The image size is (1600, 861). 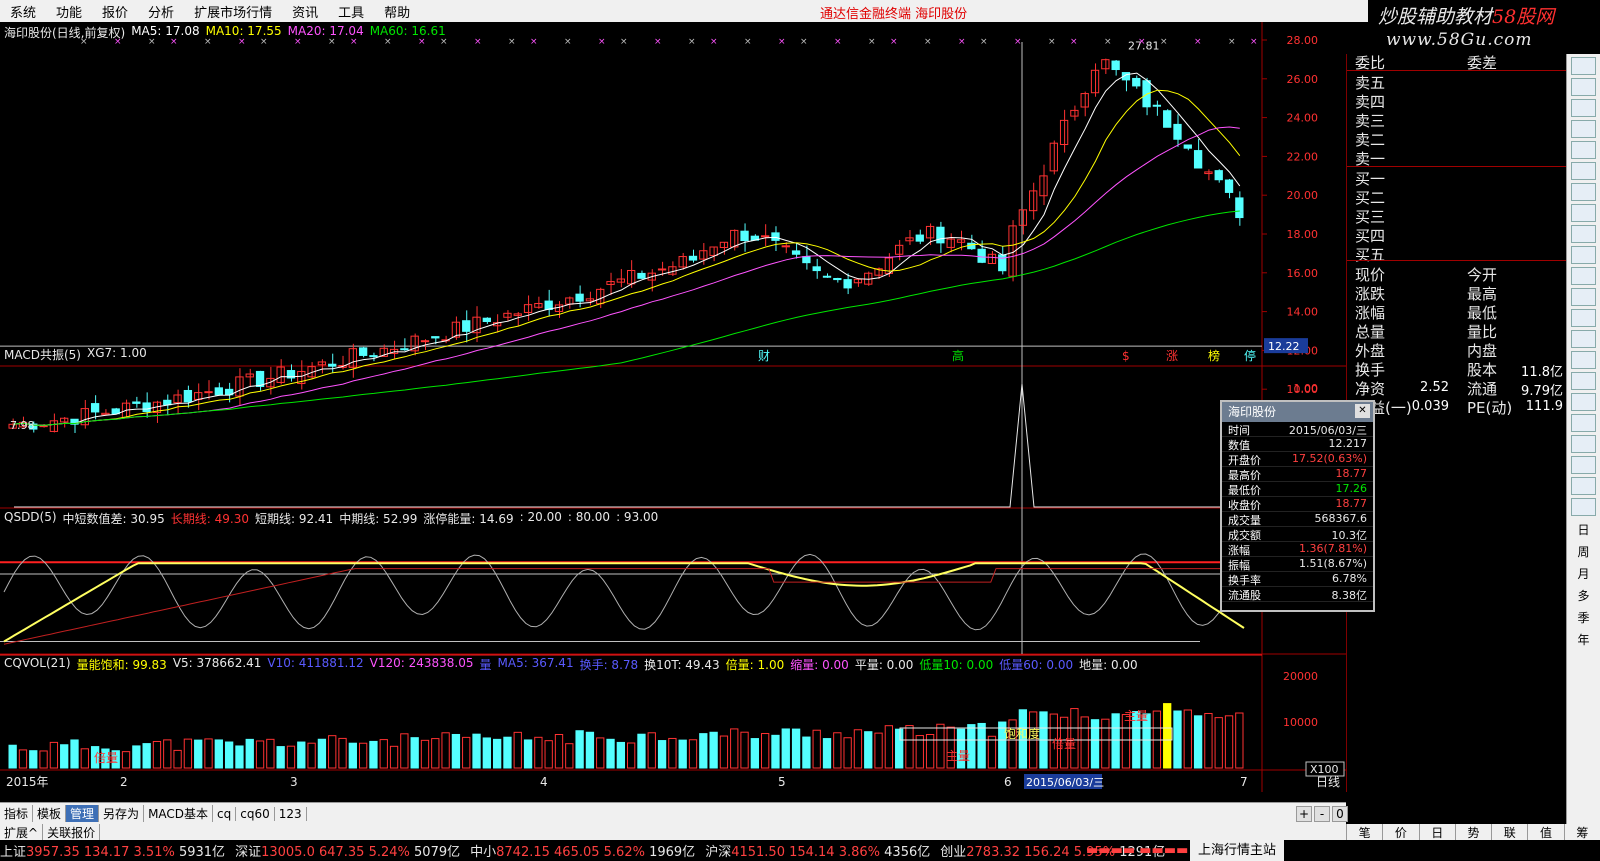 What do you see at coordinates (1297, 489) in the screenshot?
I see `data-window-row: 最低价 17.26` at bounding box center [1297, 489].